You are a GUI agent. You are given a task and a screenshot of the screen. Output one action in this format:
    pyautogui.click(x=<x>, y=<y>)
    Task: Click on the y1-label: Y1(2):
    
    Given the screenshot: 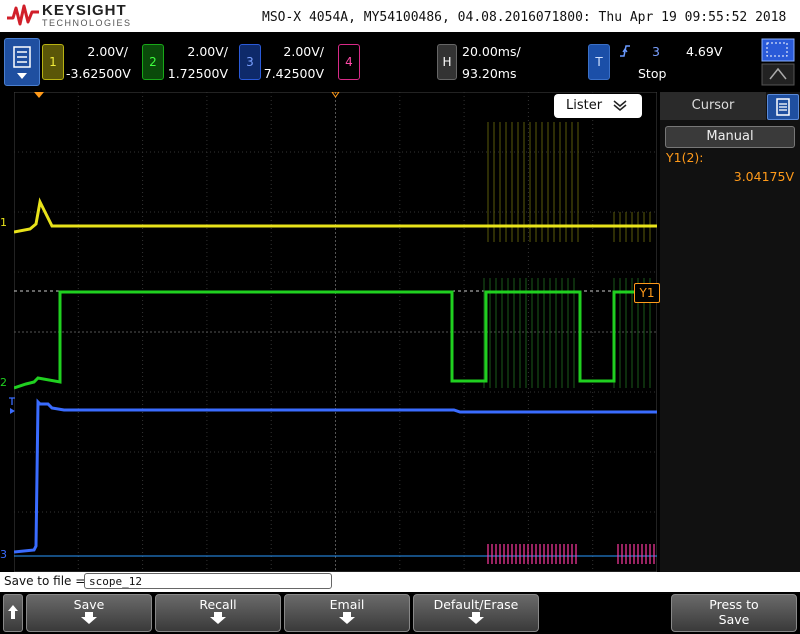 What is the action you would take?
    pyautogui.click(x=685, y=157)
    